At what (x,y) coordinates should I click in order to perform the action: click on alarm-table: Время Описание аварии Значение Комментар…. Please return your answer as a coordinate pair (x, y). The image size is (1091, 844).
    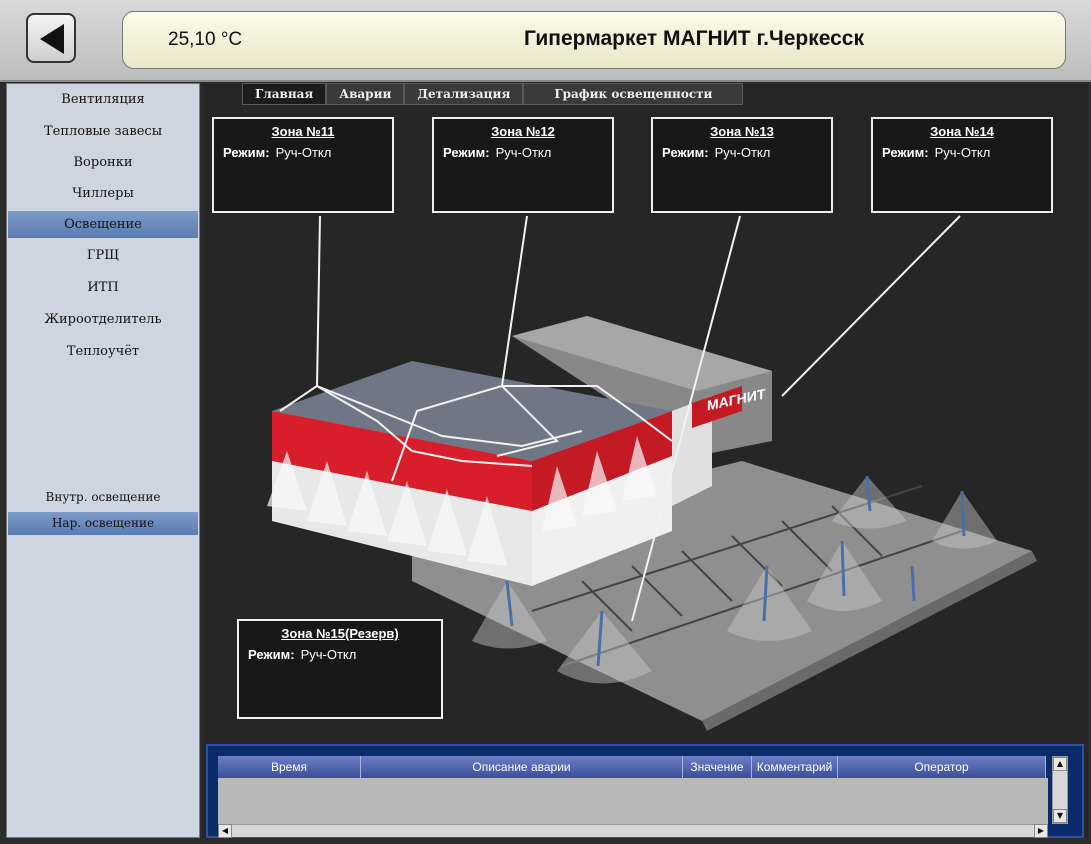
    Looking at the image, I should click on (645, 791).